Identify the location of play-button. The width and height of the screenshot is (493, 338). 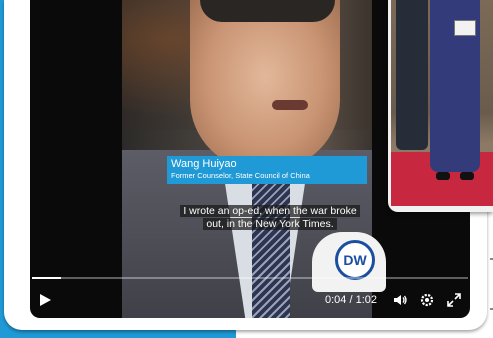
(45, 300).